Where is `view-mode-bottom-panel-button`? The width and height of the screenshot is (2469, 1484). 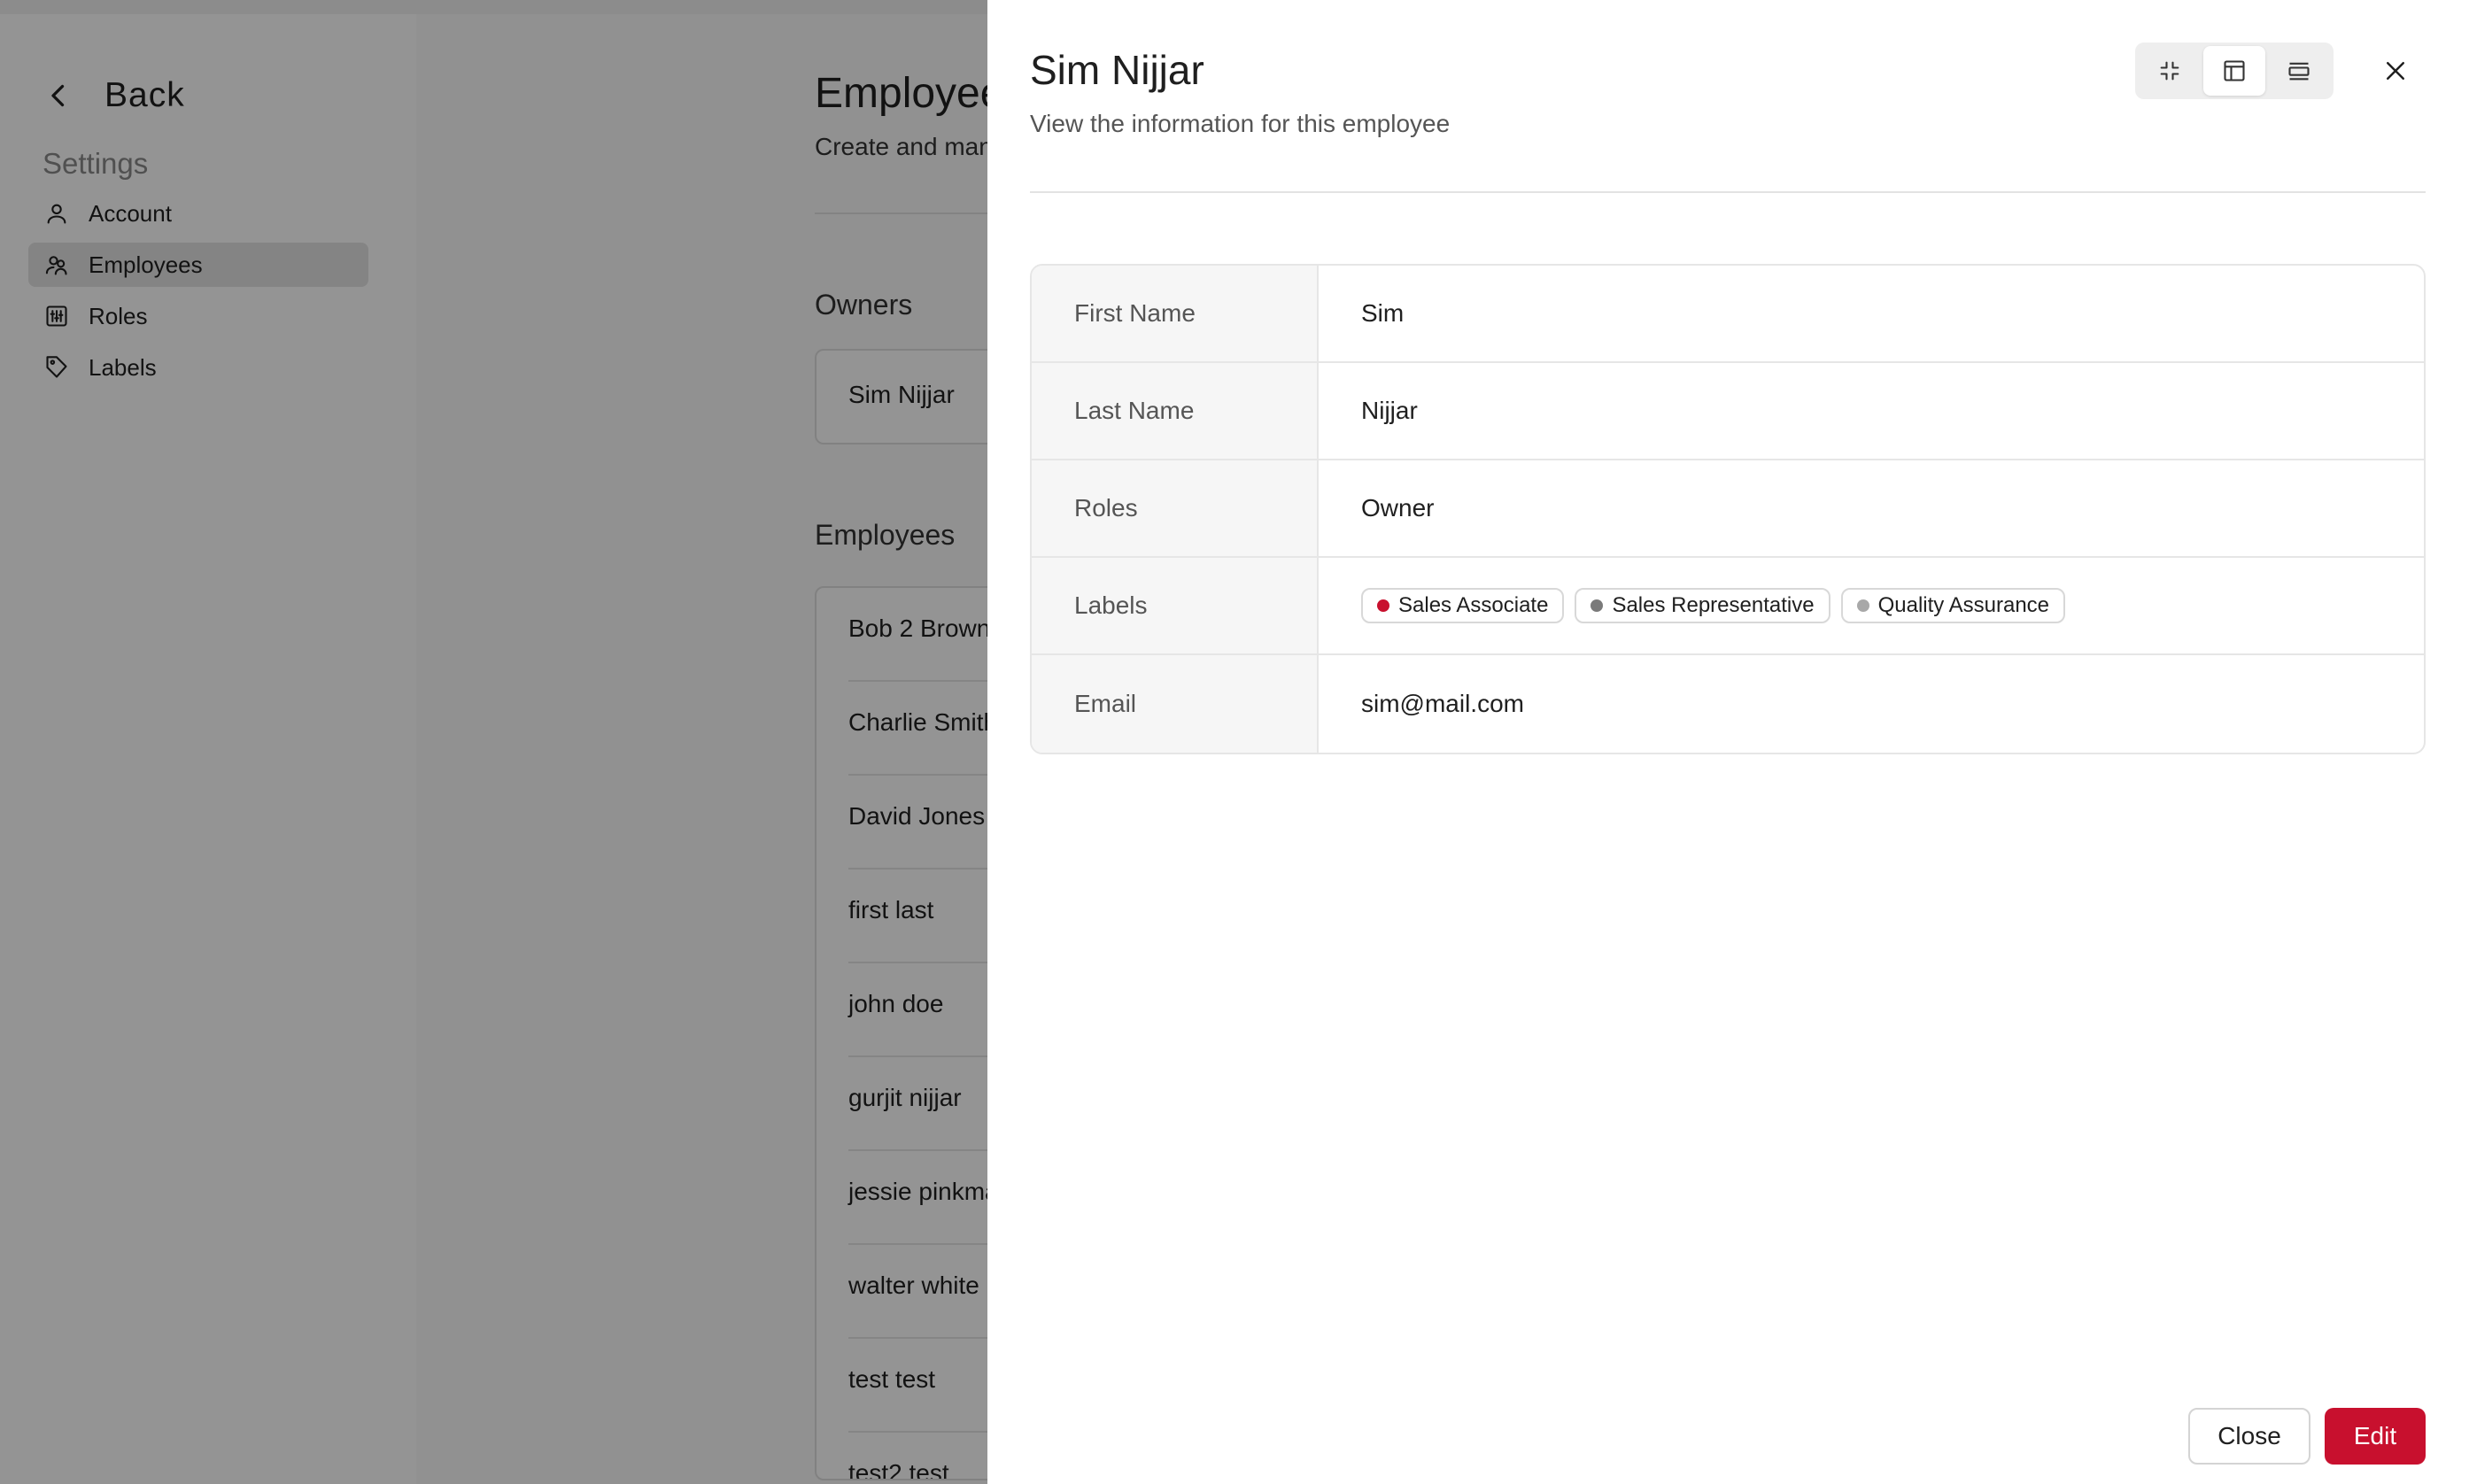 view-mode-bottom-panel-button is located at coordinates (2298, 71).